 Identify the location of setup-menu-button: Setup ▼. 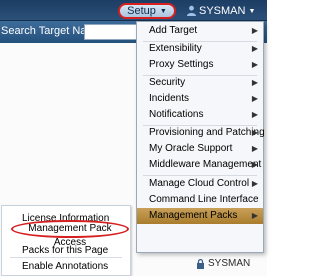
(147, 11).